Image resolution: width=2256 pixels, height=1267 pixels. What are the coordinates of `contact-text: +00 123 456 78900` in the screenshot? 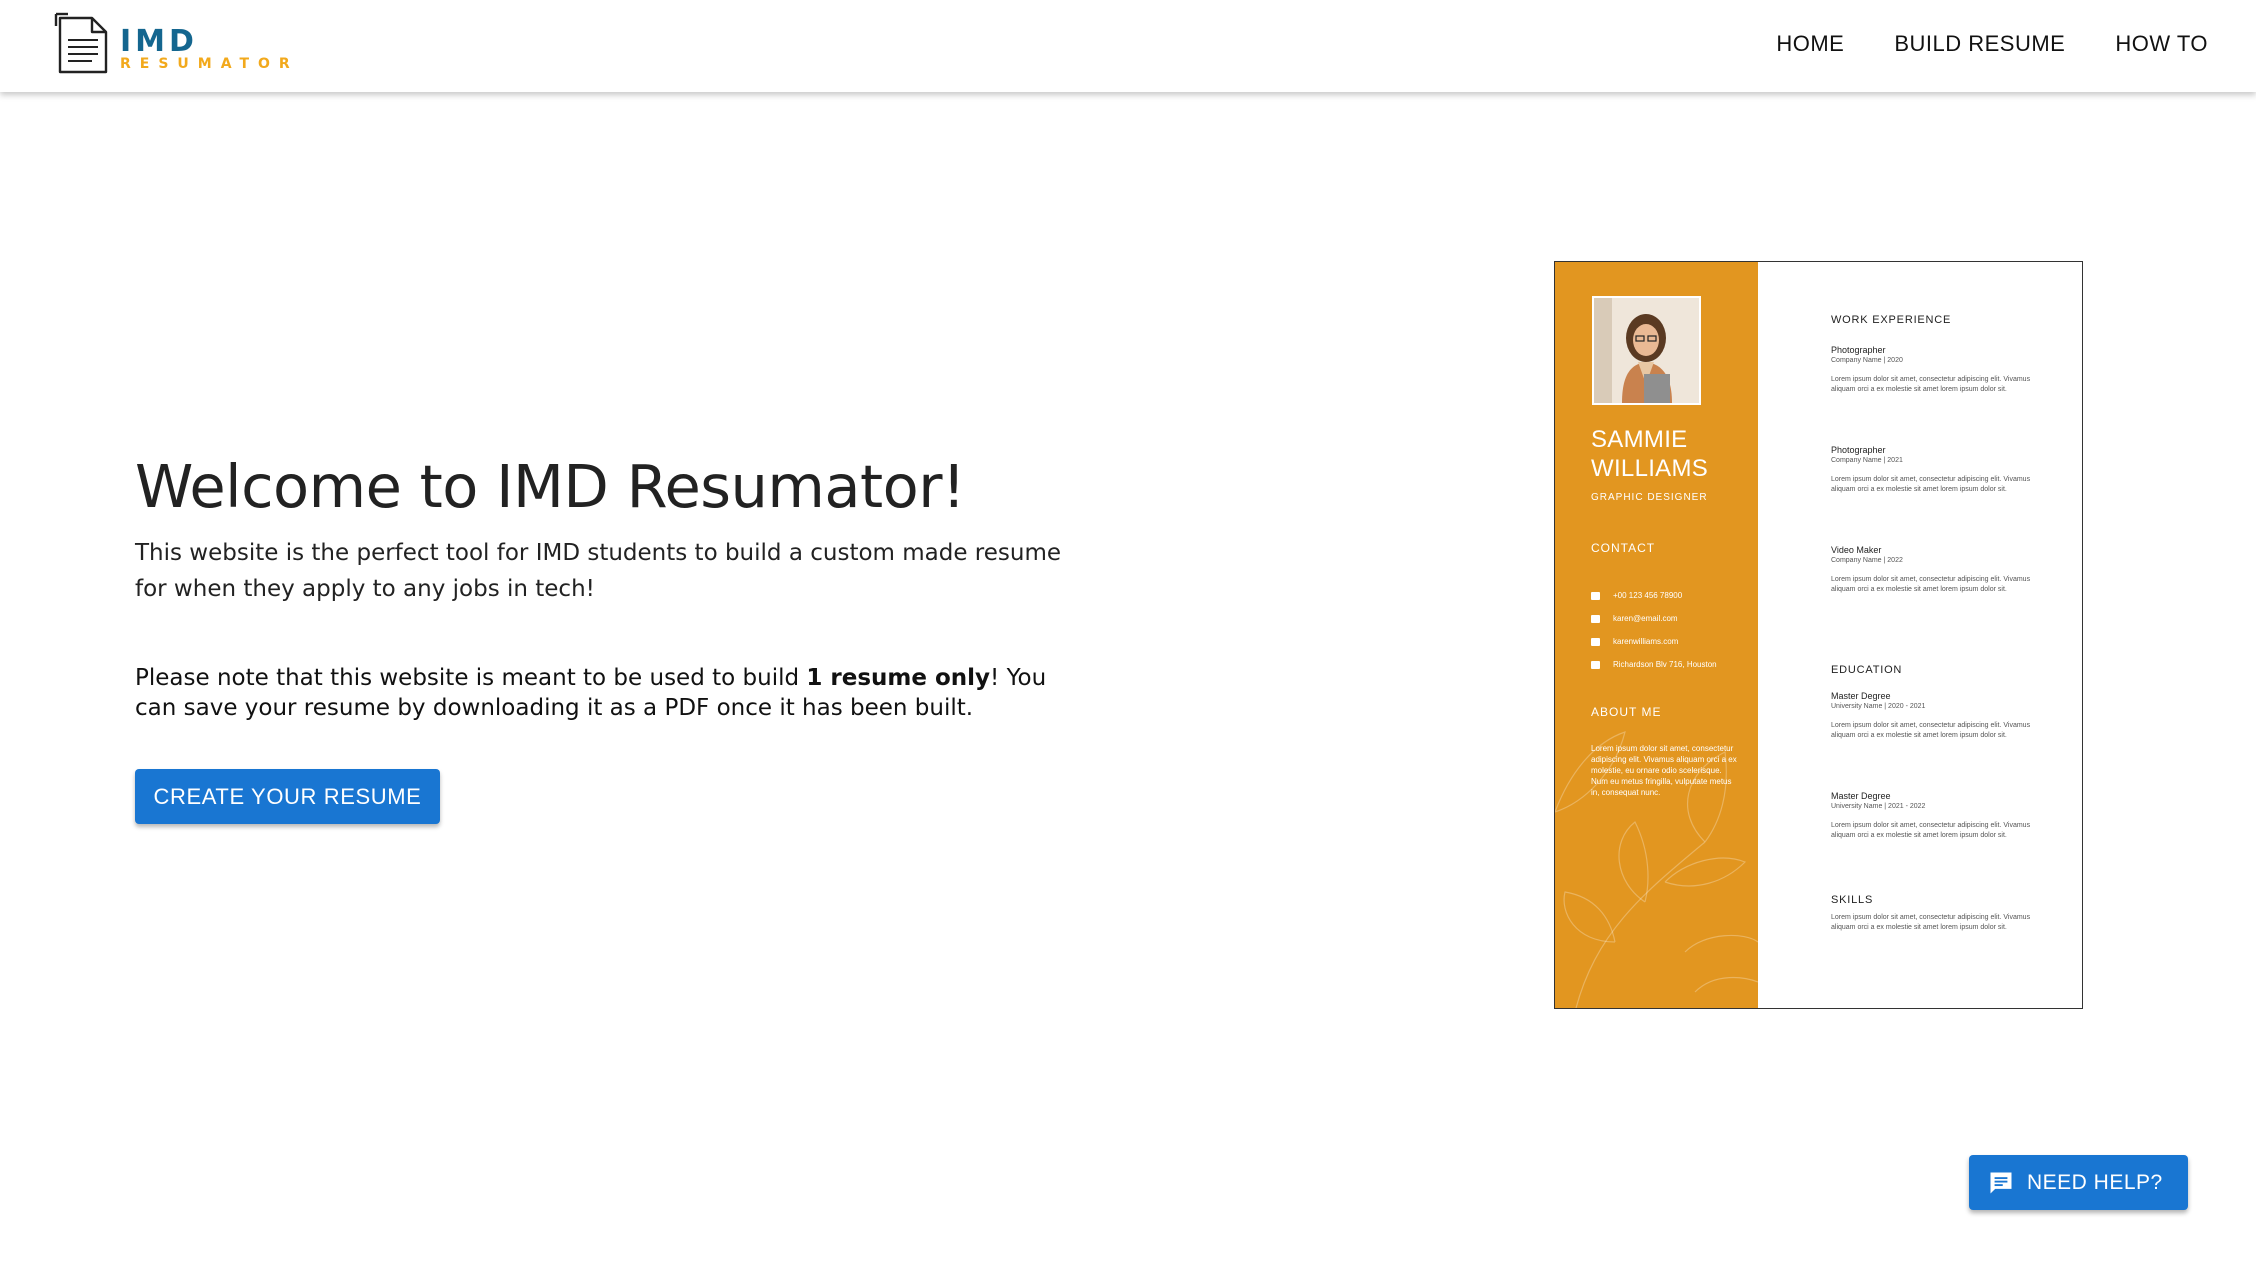 It's located at (1648, 595).